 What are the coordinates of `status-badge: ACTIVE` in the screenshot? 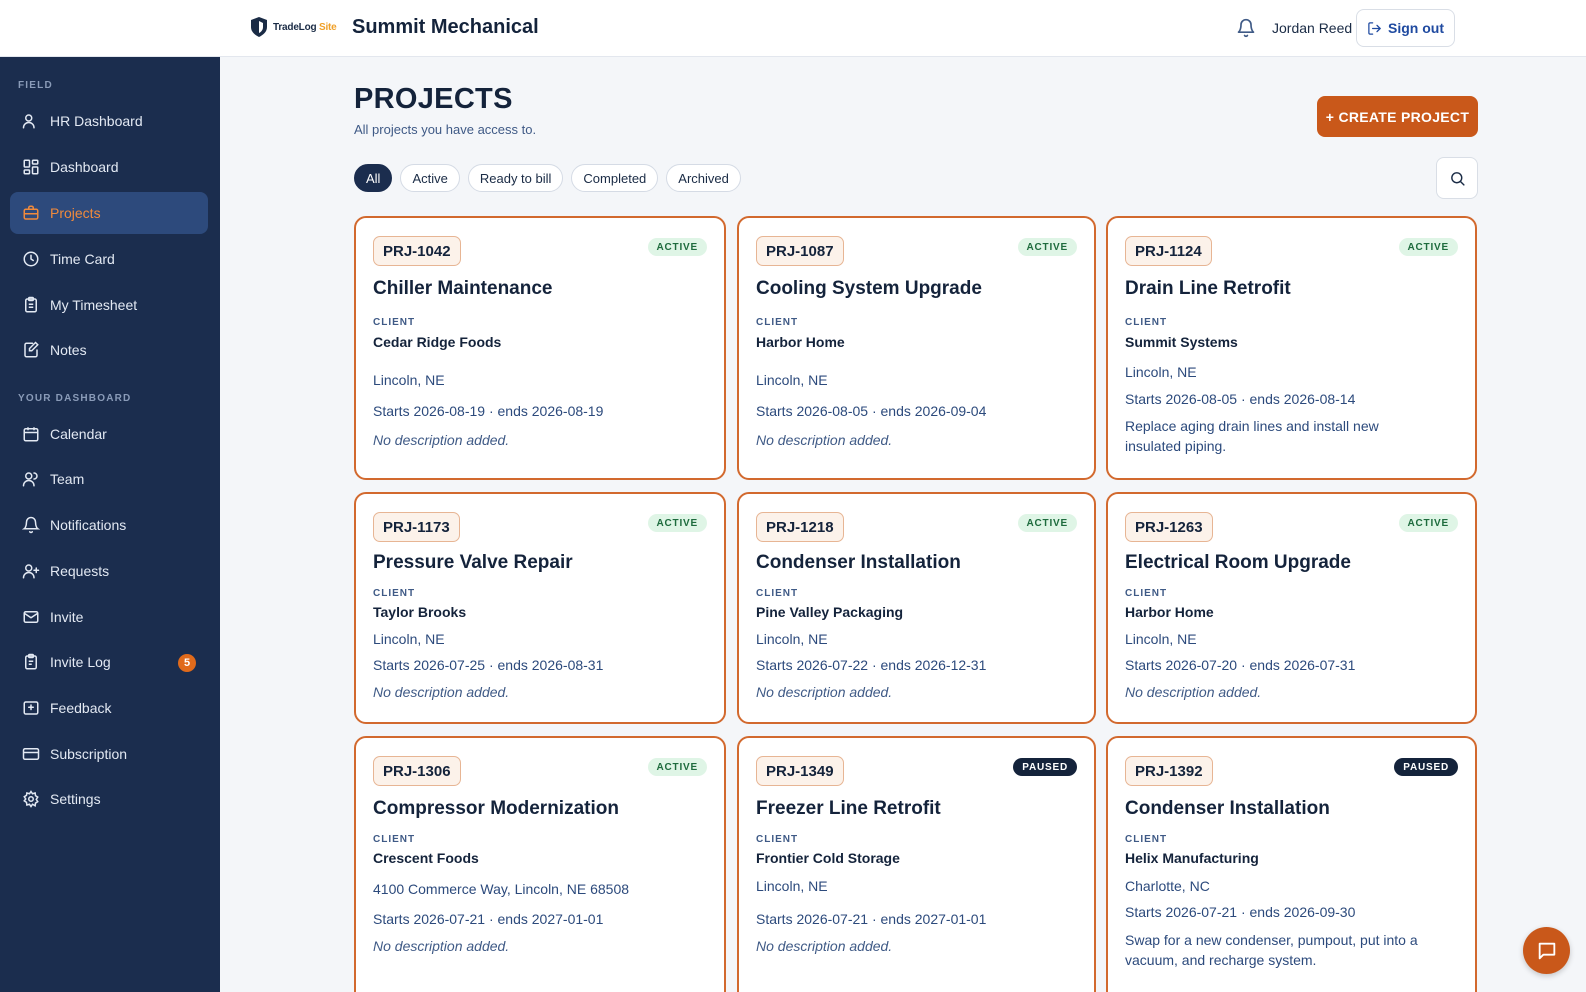 It's located at (677, 247).